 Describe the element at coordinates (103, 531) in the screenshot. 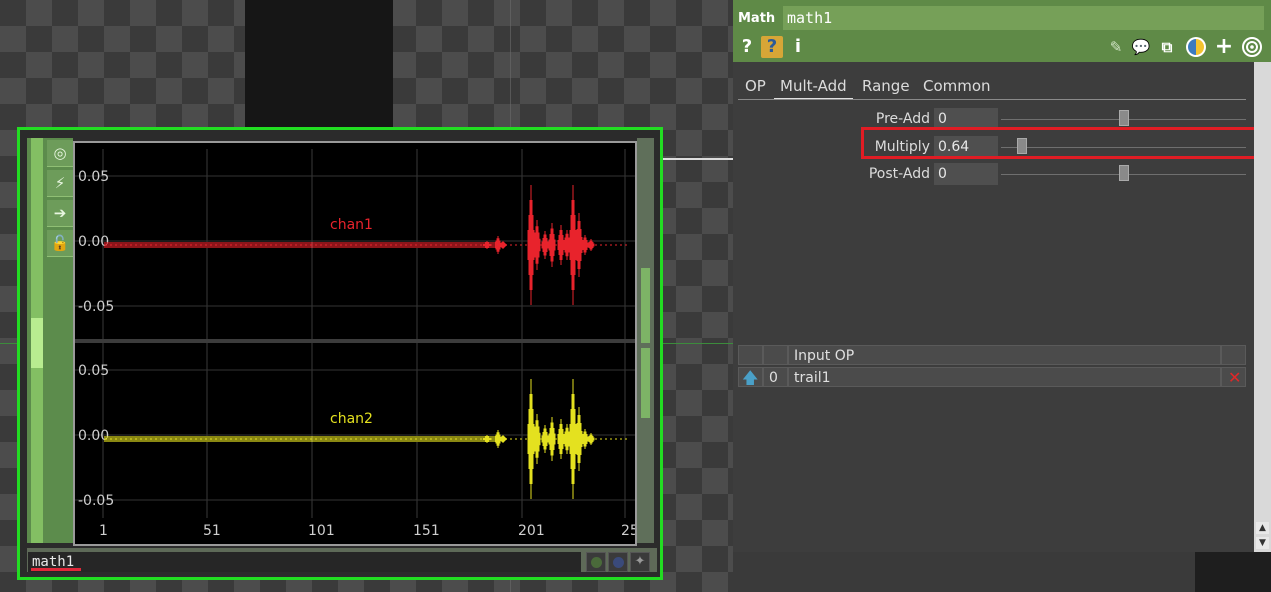

I see `x-tick-label: 1` at that location.